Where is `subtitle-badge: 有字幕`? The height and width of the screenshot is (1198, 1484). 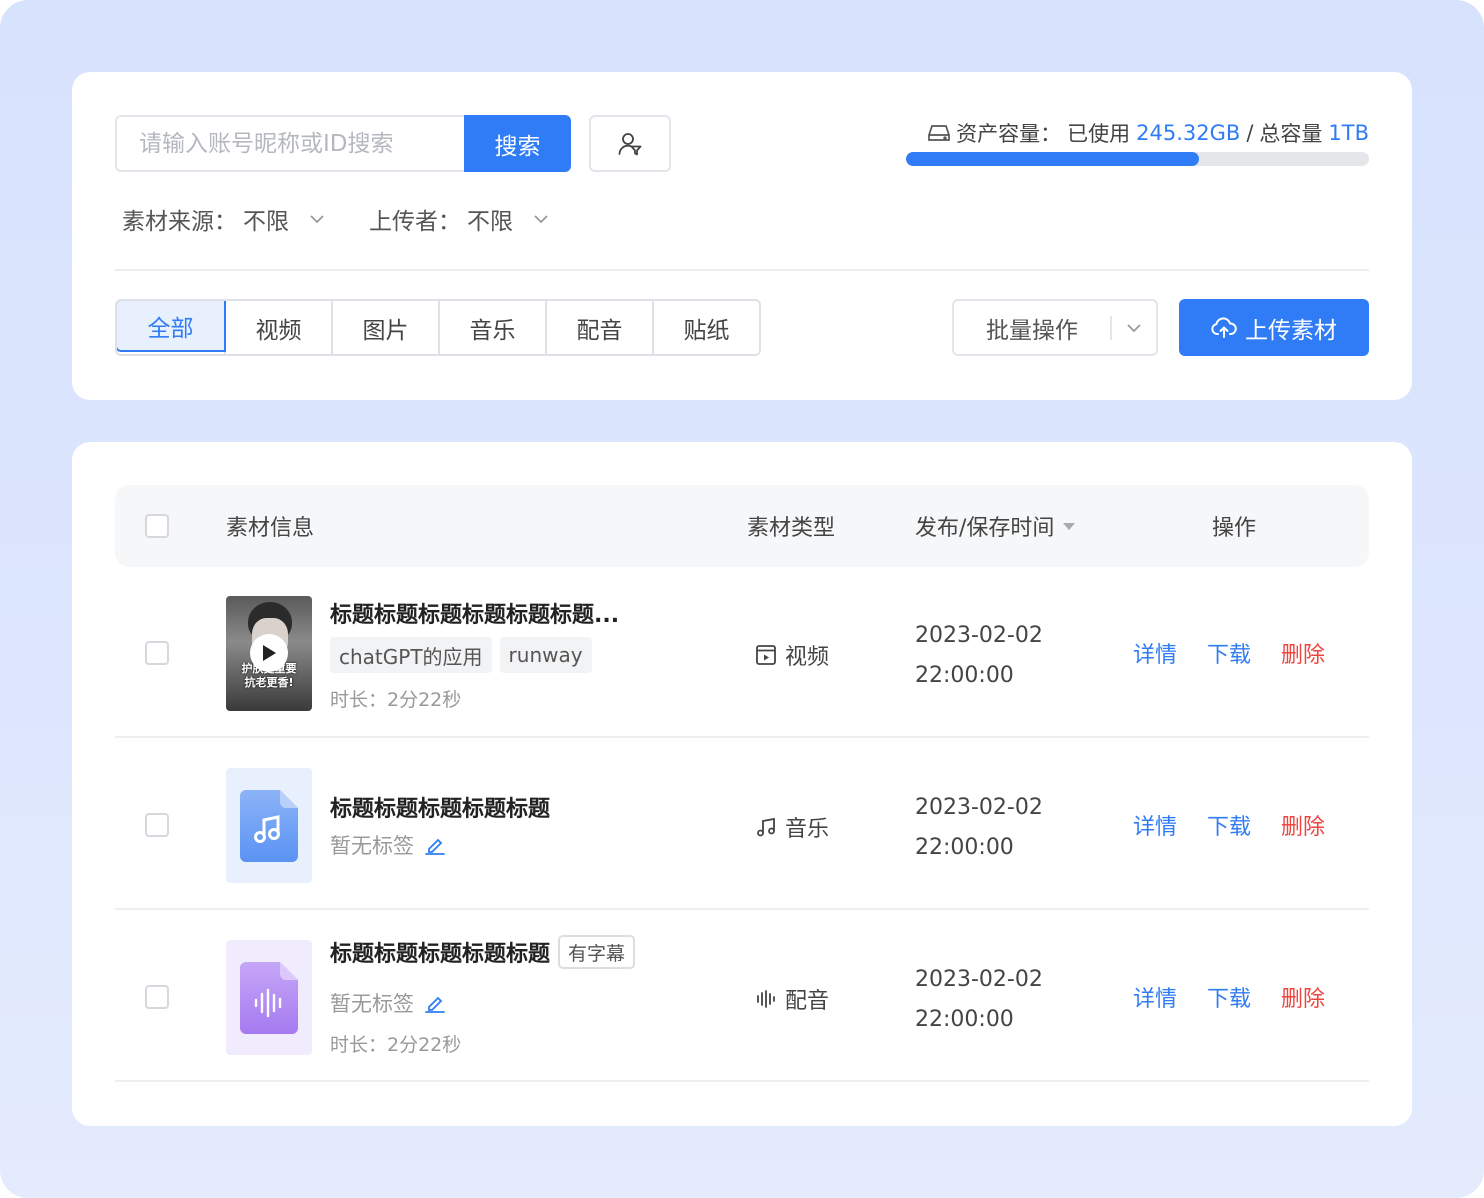
subtitle-badge: 有字幕 is located at coordinates (597, 952).